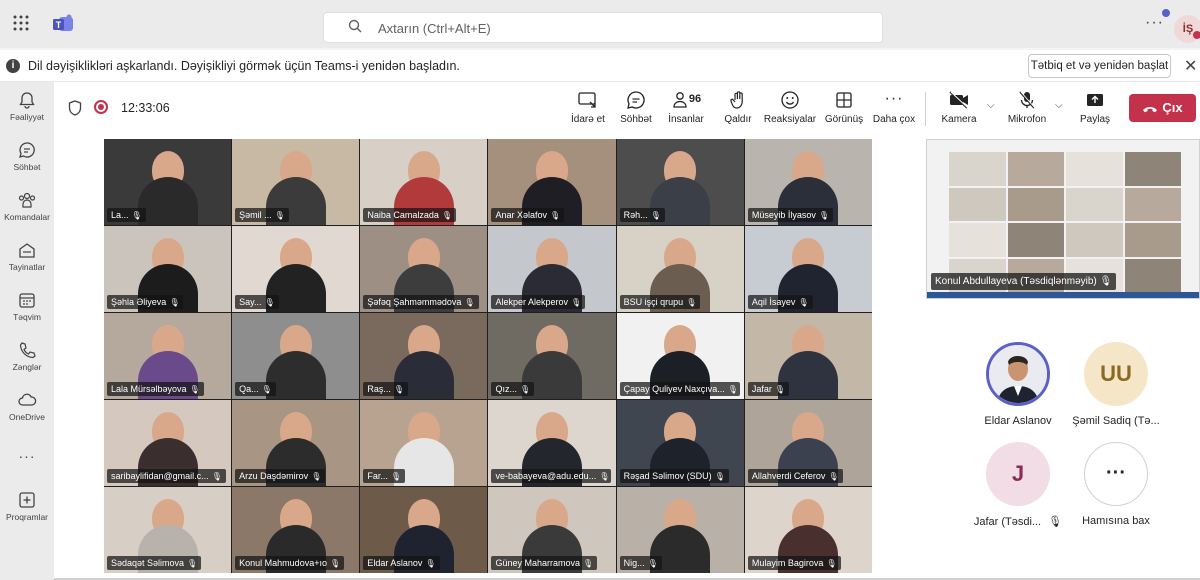 The width and height of the screenshot is (1200, 580). I want to click on avatar, so click(1018, 374).